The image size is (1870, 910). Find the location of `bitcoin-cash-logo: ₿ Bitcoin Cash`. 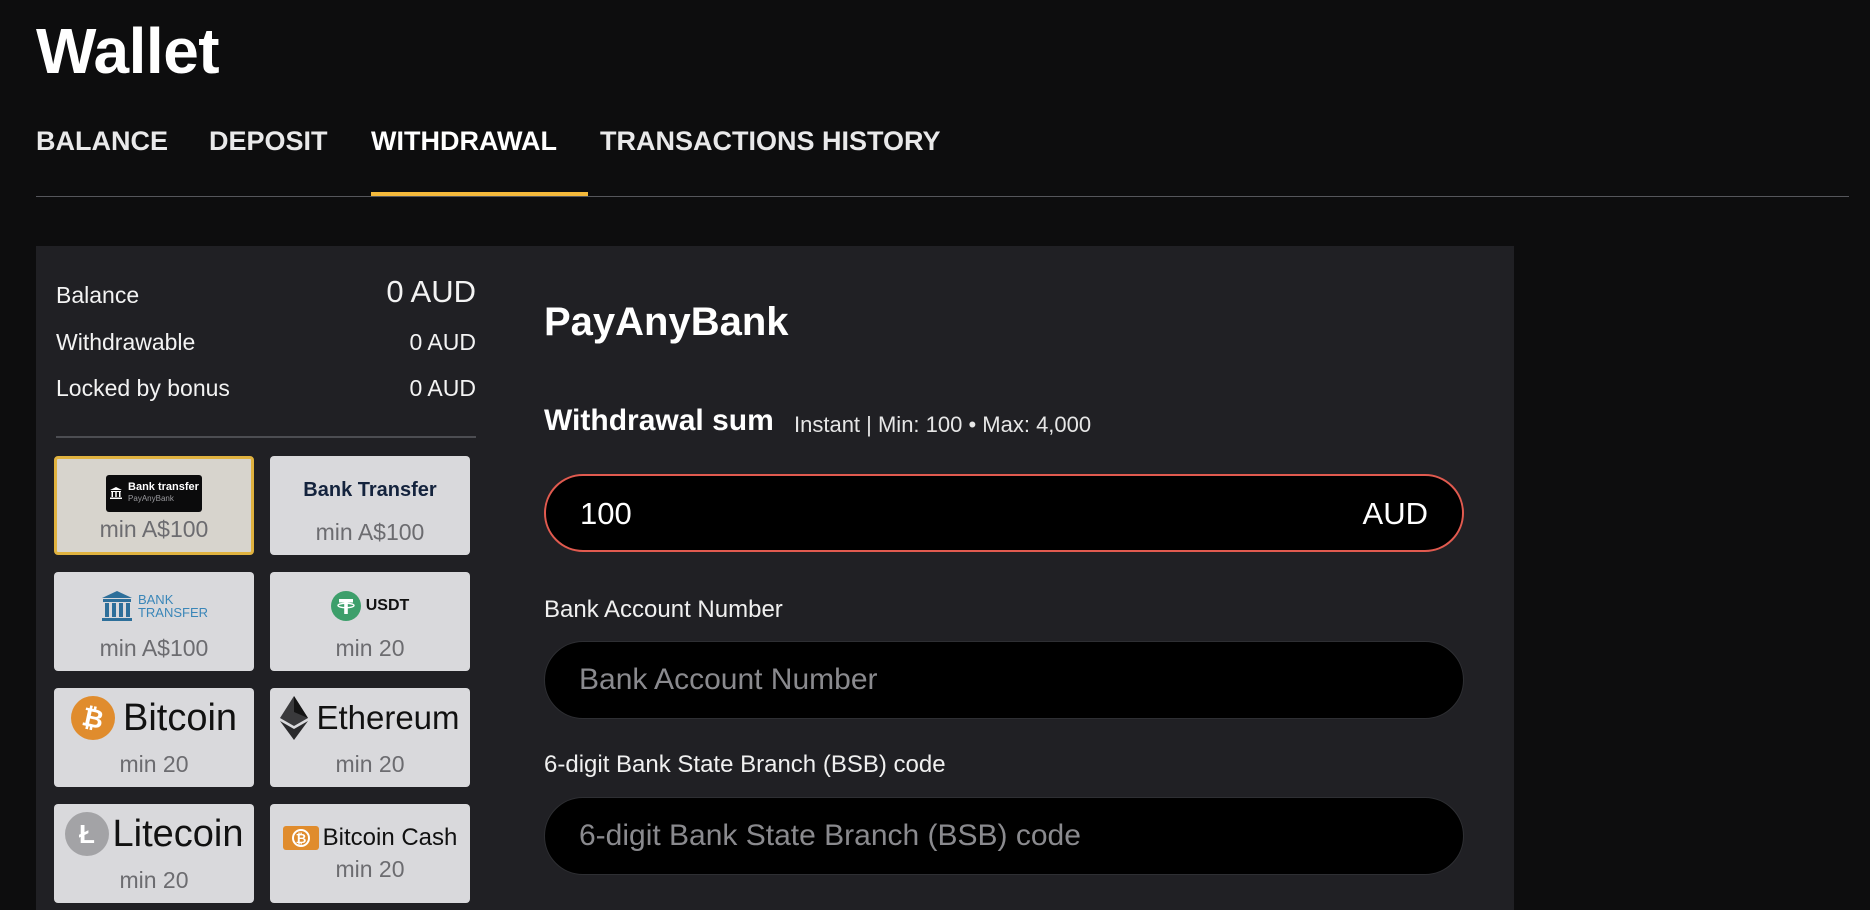

bitcoin-cash-logo: ₿ Bitcoin Cash is located at coordinates (370, 838).